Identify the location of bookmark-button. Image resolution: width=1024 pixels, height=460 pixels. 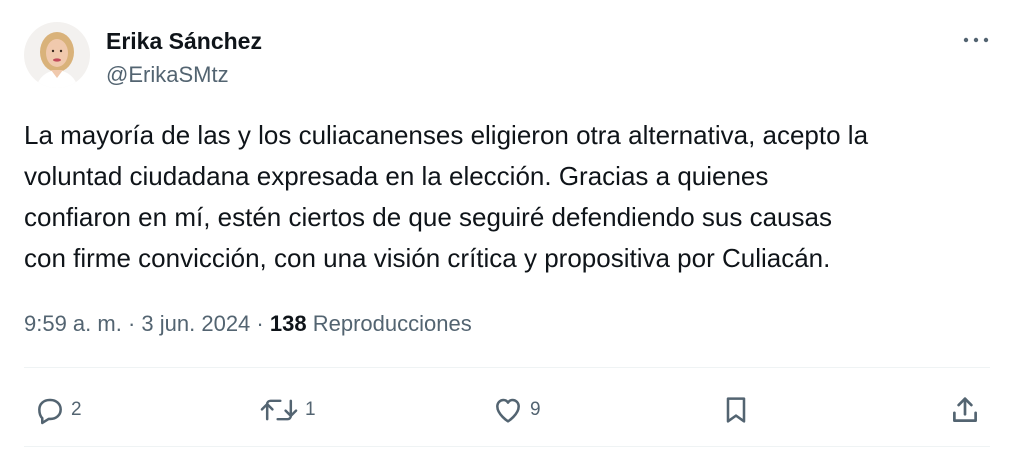
(736, 410).